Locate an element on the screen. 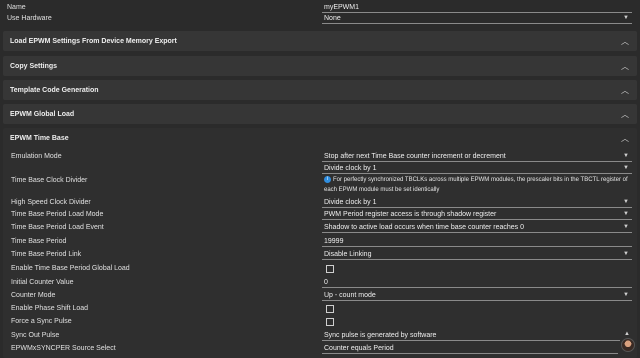 Image resolution: width=640 pixels, height=358 pixels. period-input: 19999 is located at coordinates (477, 242).